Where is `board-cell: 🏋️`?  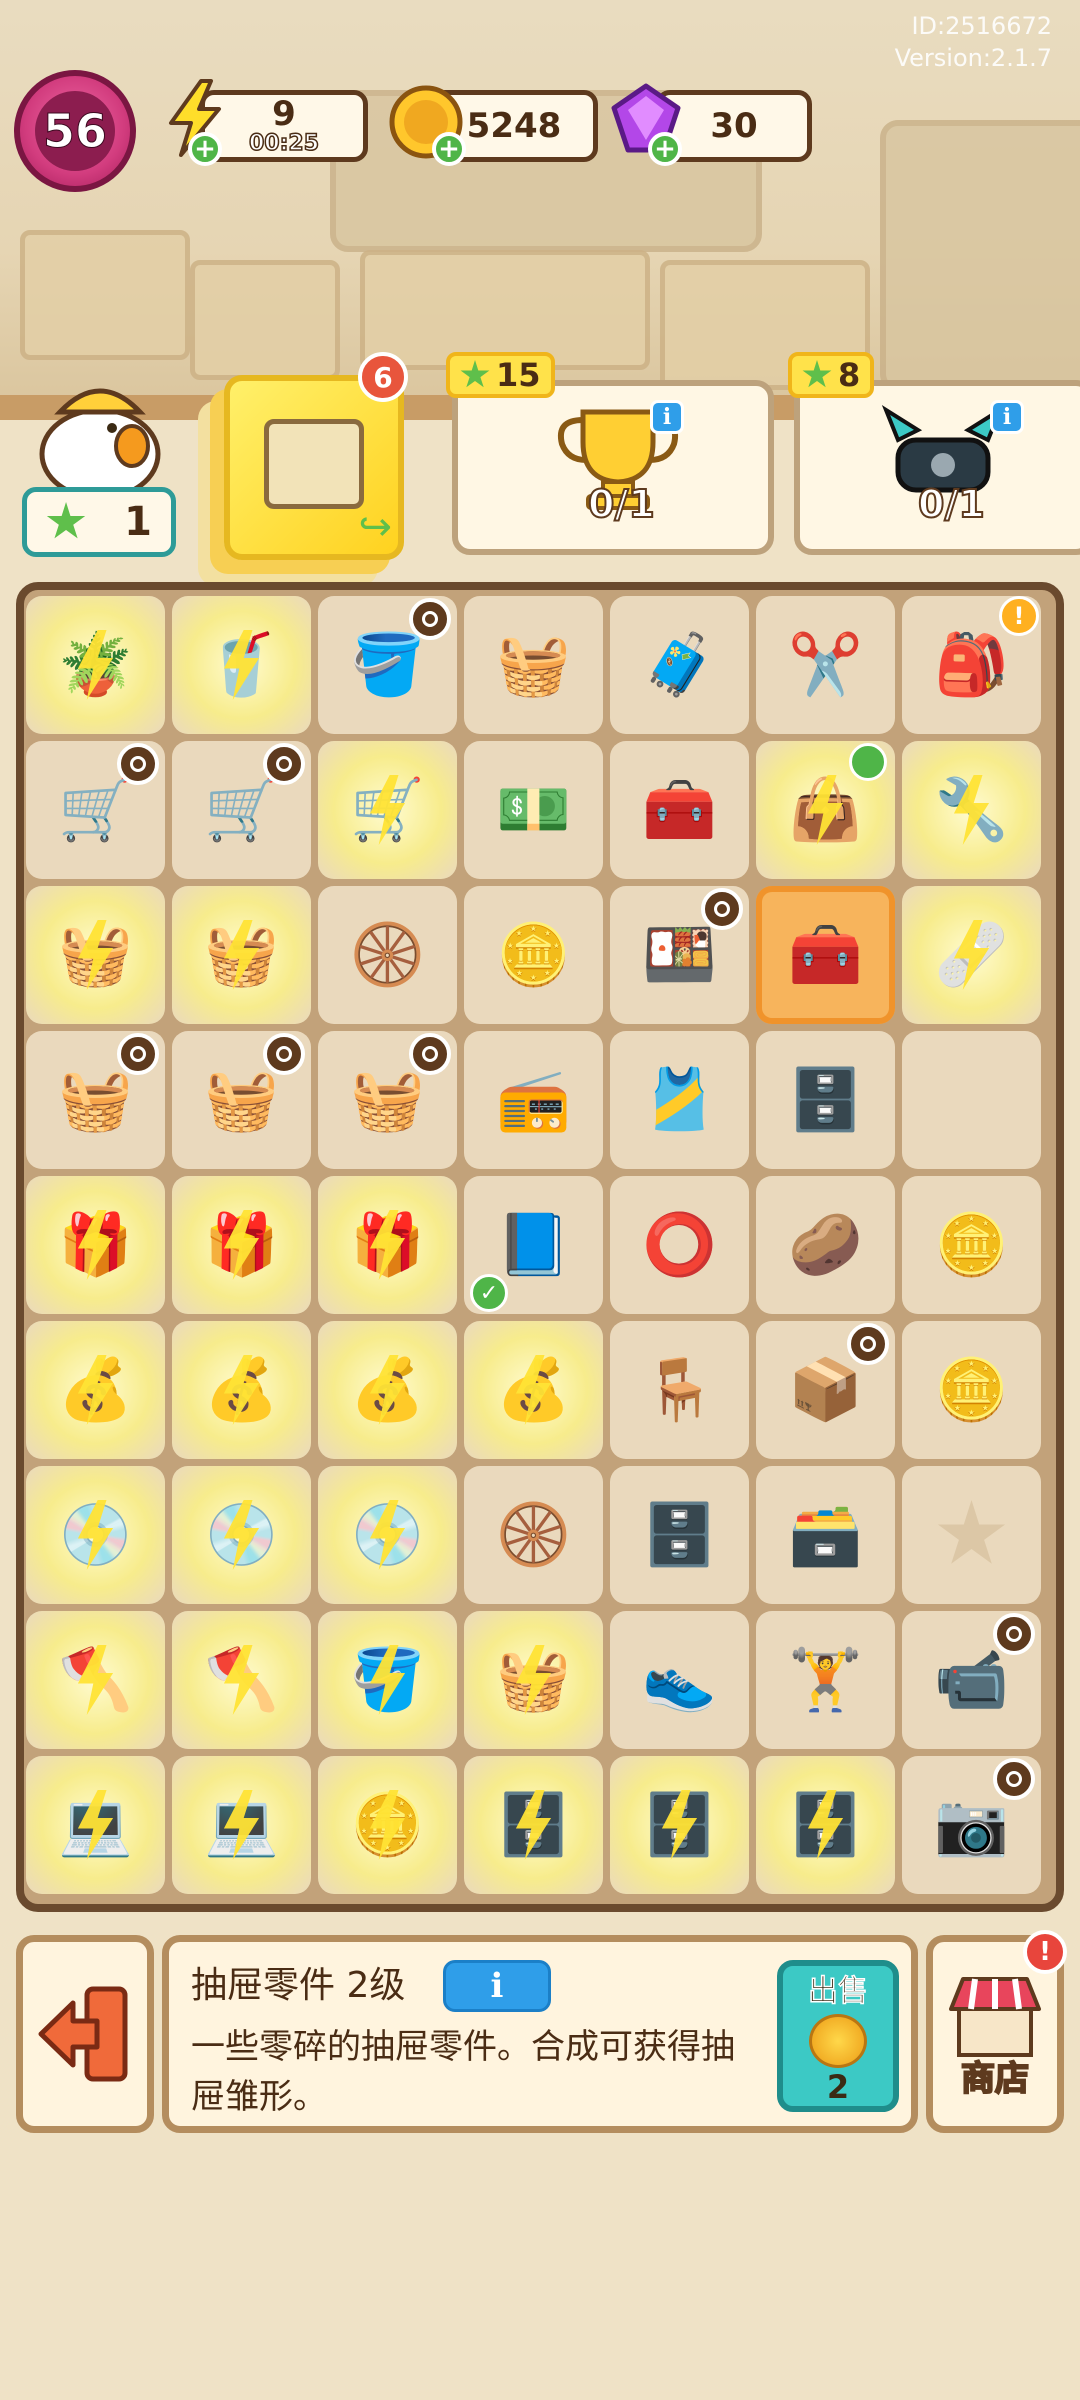 board-cell: 🏋️ is located at coordinates (825, 1680).